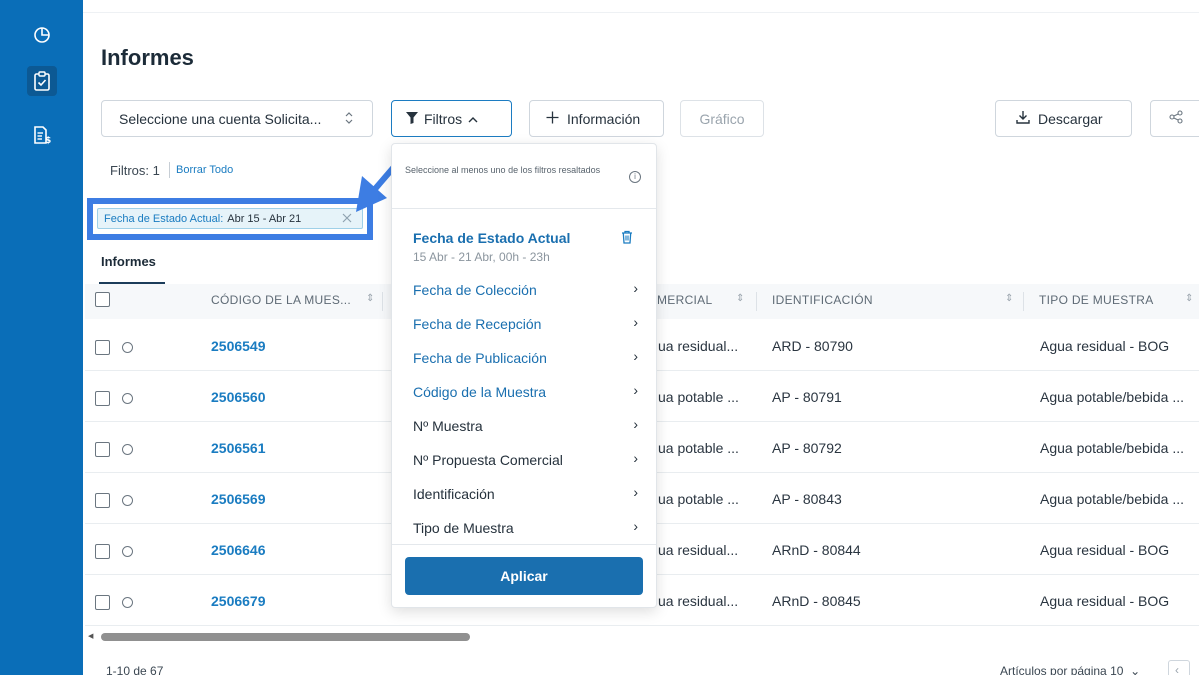  I want to click on filter-option-label: Fecha de Recepción, so click(477, 324).